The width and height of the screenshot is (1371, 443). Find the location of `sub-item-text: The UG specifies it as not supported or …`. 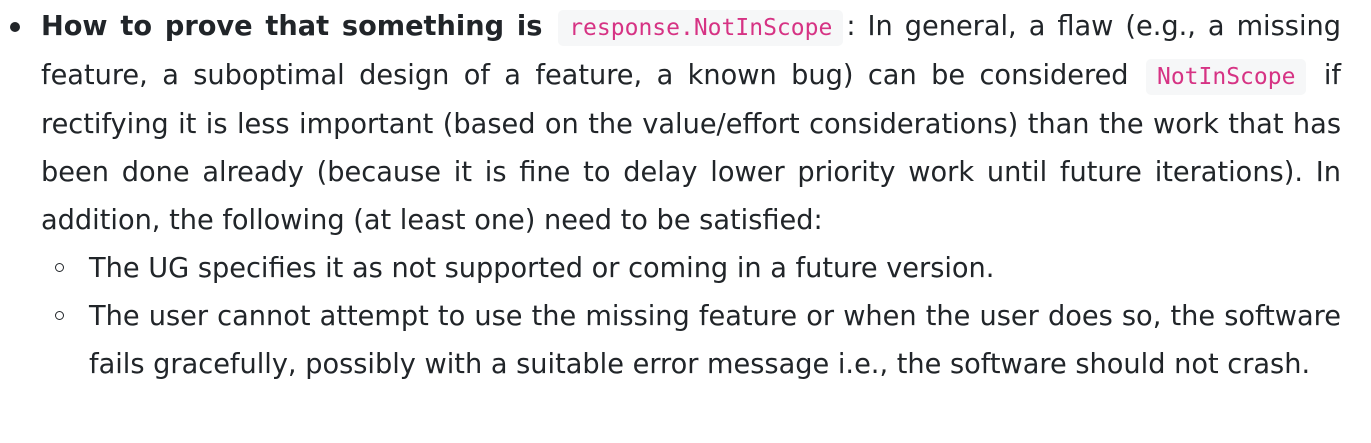

sub-item-text: The UG specifies it as not supported or … is located at coordinates (542, 268).